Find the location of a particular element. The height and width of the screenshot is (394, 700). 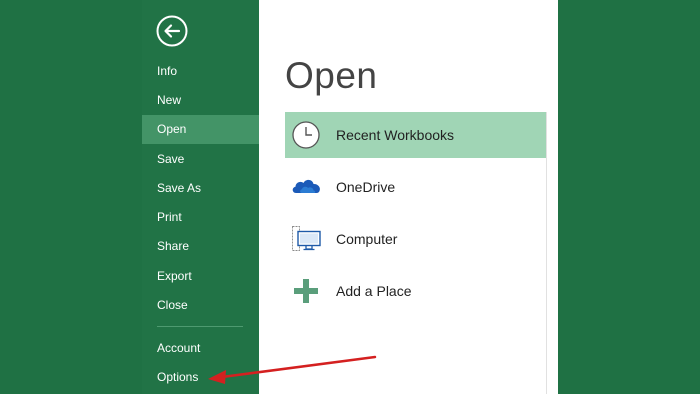

plus-icon is located at coordinates (306, 291).